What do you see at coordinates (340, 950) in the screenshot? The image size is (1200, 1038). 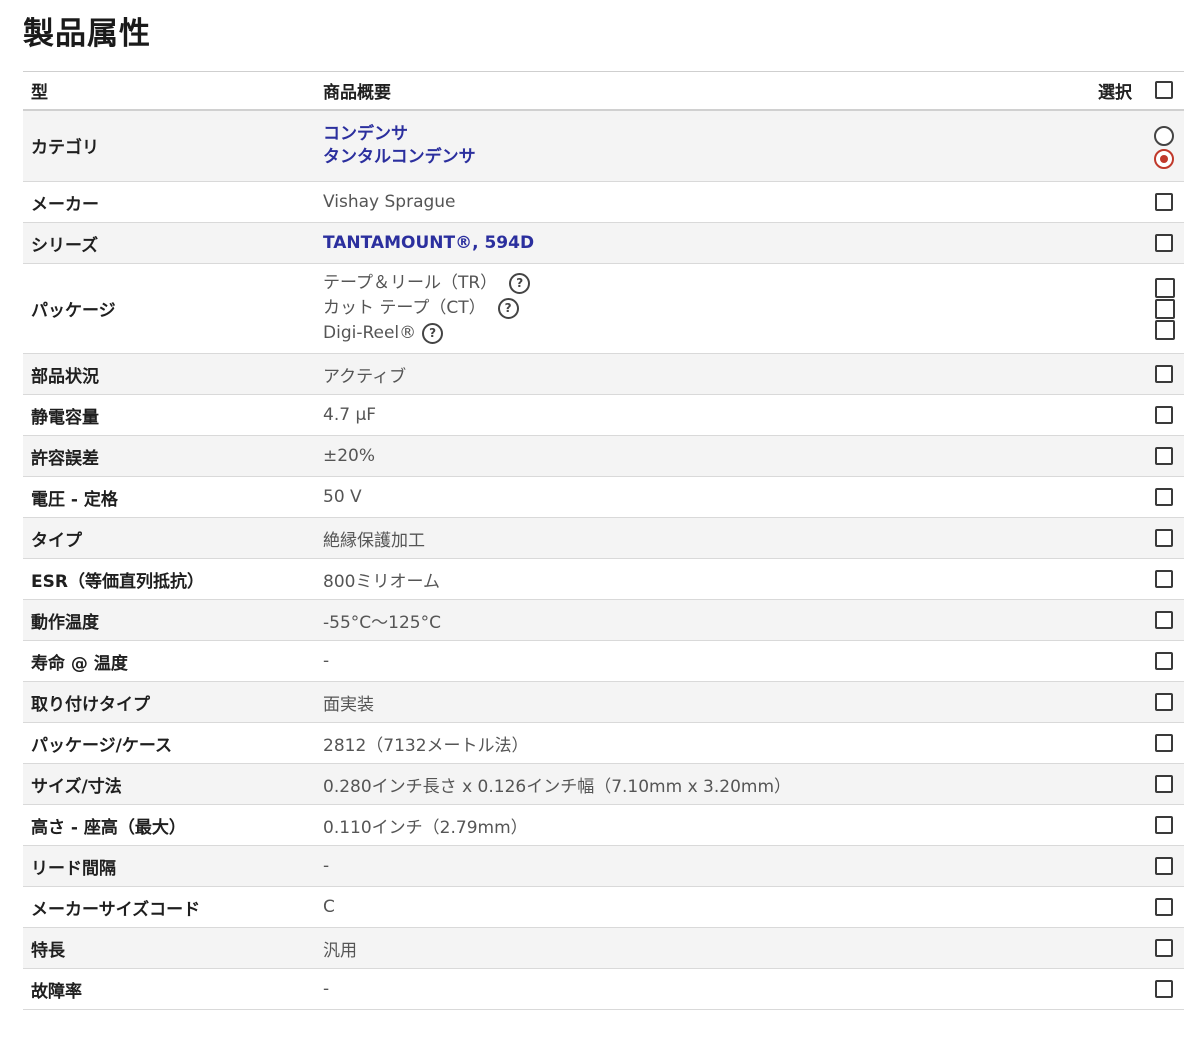 I see `row-value: 汎用` at bounding box center [340, 950].